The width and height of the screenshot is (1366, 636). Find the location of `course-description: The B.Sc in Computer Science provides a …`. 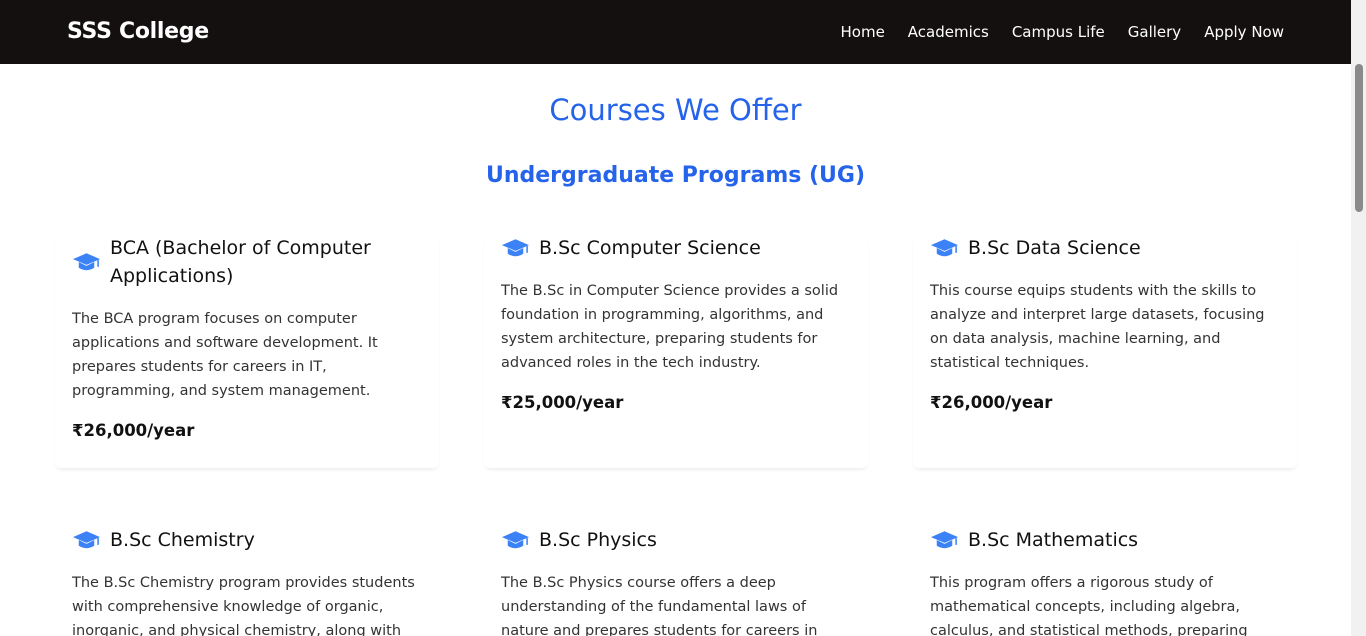

course-description: The B.Sc in Computer Science provides a … is located at coordinates (670, 327).